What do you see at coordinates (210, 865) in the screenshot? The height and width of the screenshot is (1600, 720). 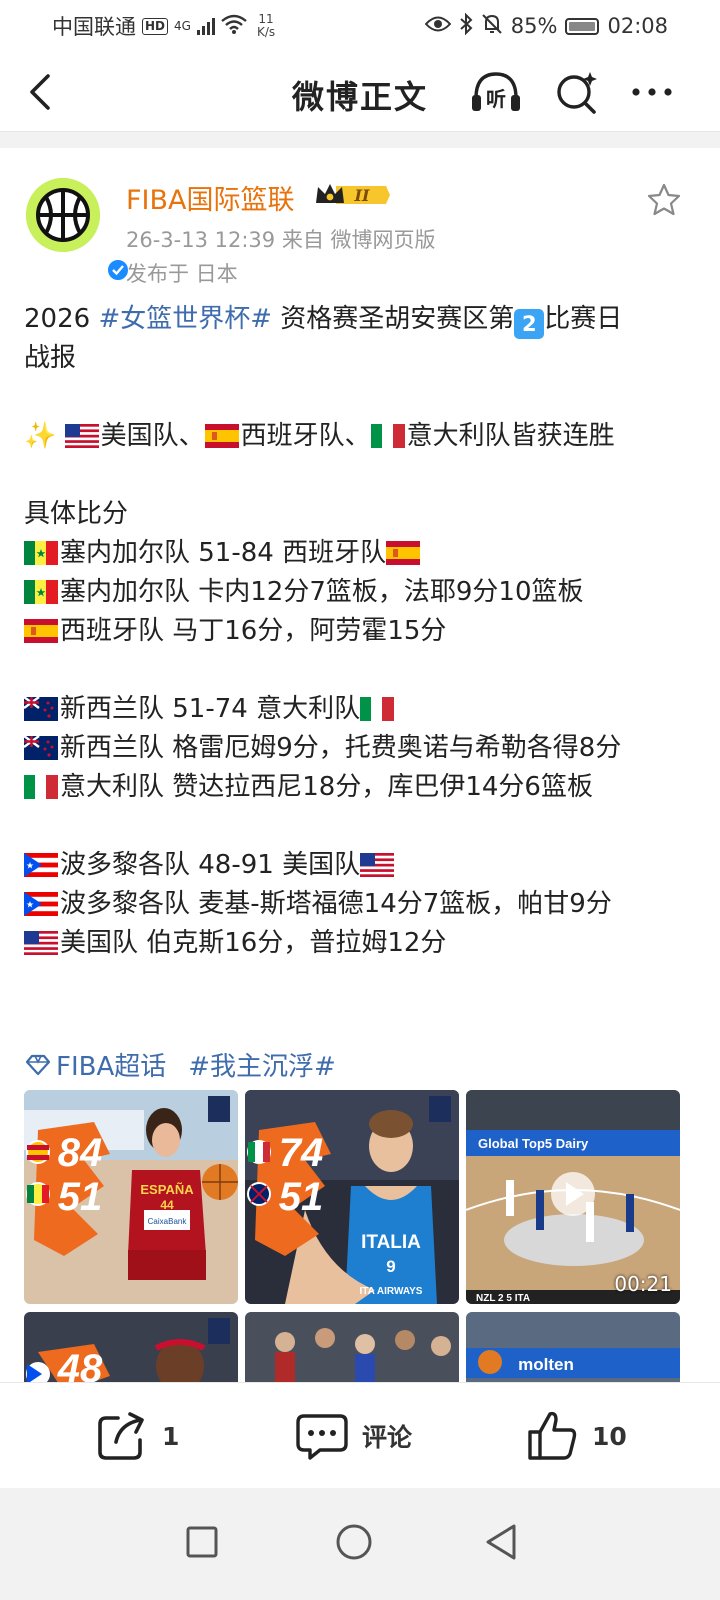 I see `text-segment: 波多黎各队 48-91 美国队` at bounding box center [210, 865].